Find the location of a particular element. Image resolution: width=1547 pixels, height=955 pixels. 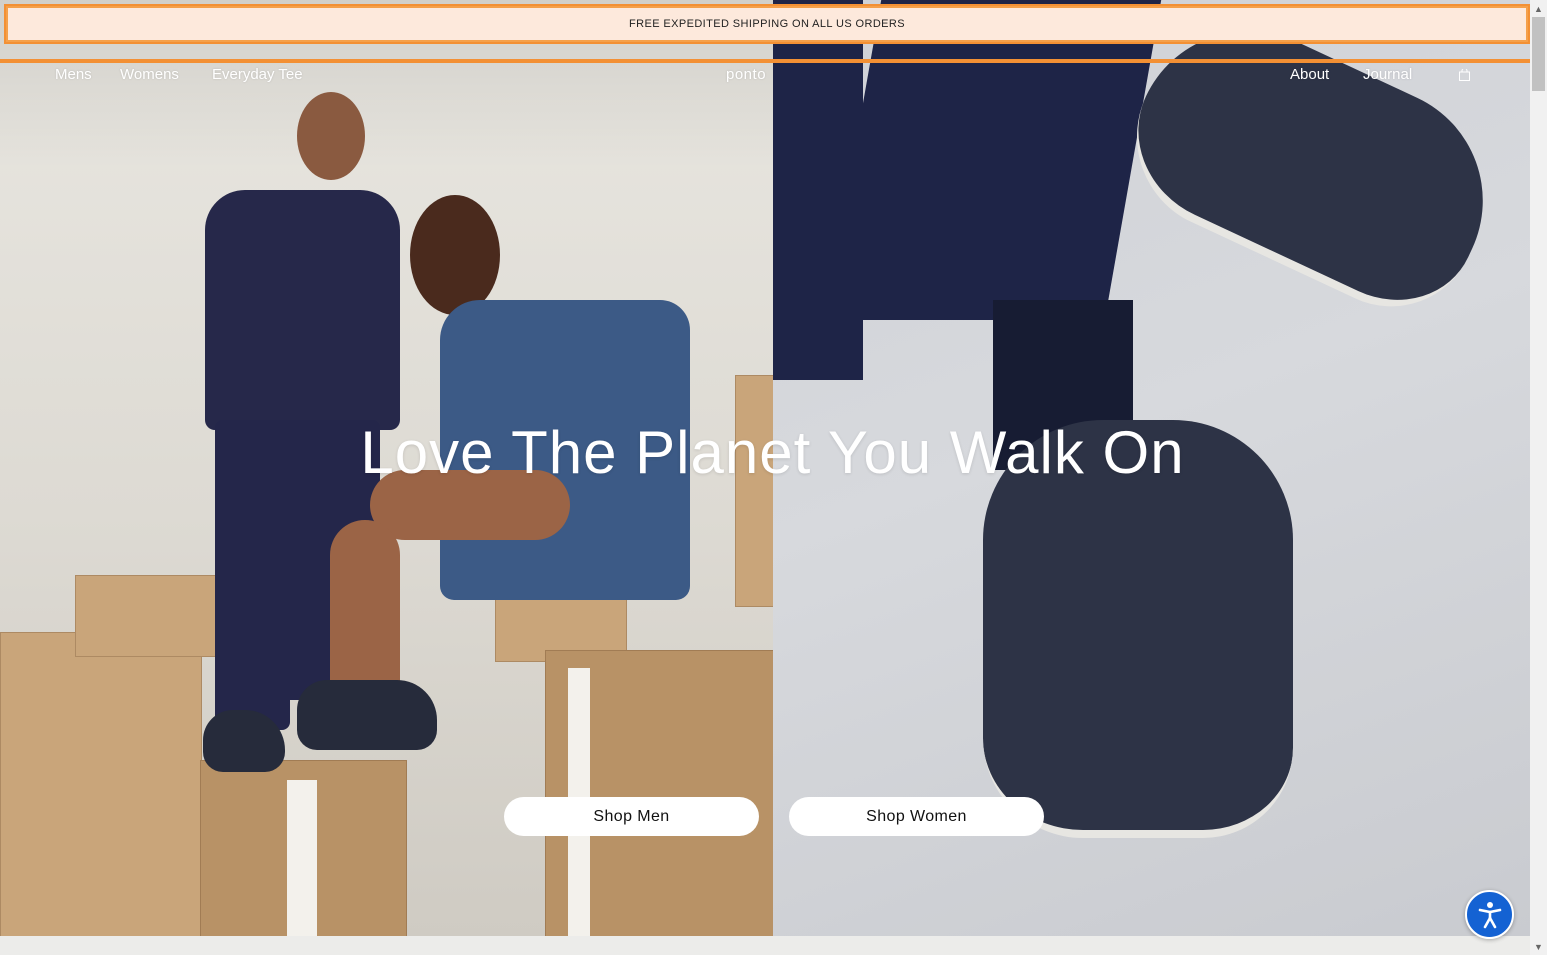

nav-link-everyday-tee: Everyday Tee is located at coordinates (257, 74).